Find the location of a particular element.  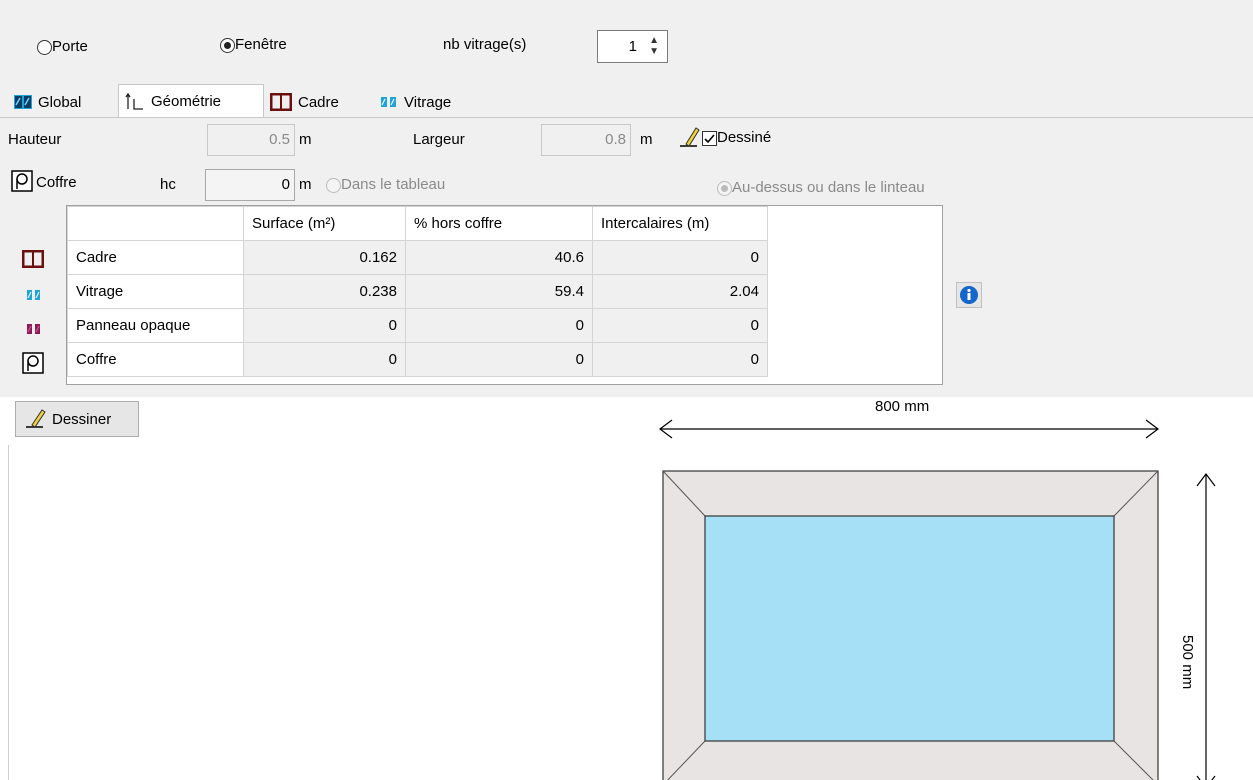

dessiner-label: Dessiner is located at coordinates (82, 419).